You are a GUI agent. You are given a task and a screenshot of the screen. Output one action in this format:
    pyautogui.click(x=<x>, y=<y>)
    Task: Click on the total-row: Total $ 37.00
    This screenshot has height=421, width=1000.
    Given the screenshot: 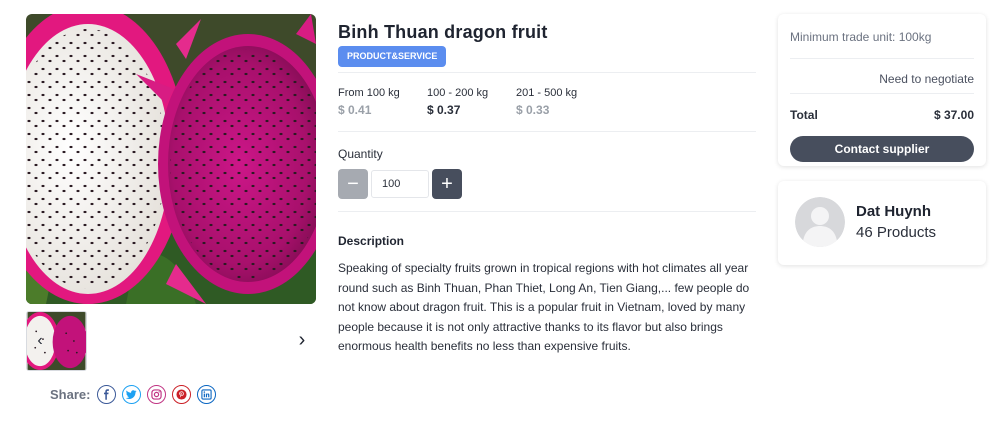 What is the action you would take?
    pyautogui.click(x=882, y=115)
    